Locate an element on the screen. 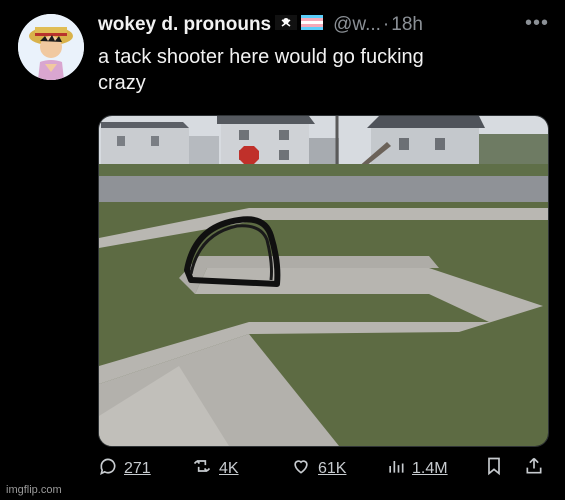 This screenshot has width=565, height=500. house-middle is located at coordinates (266, 142).